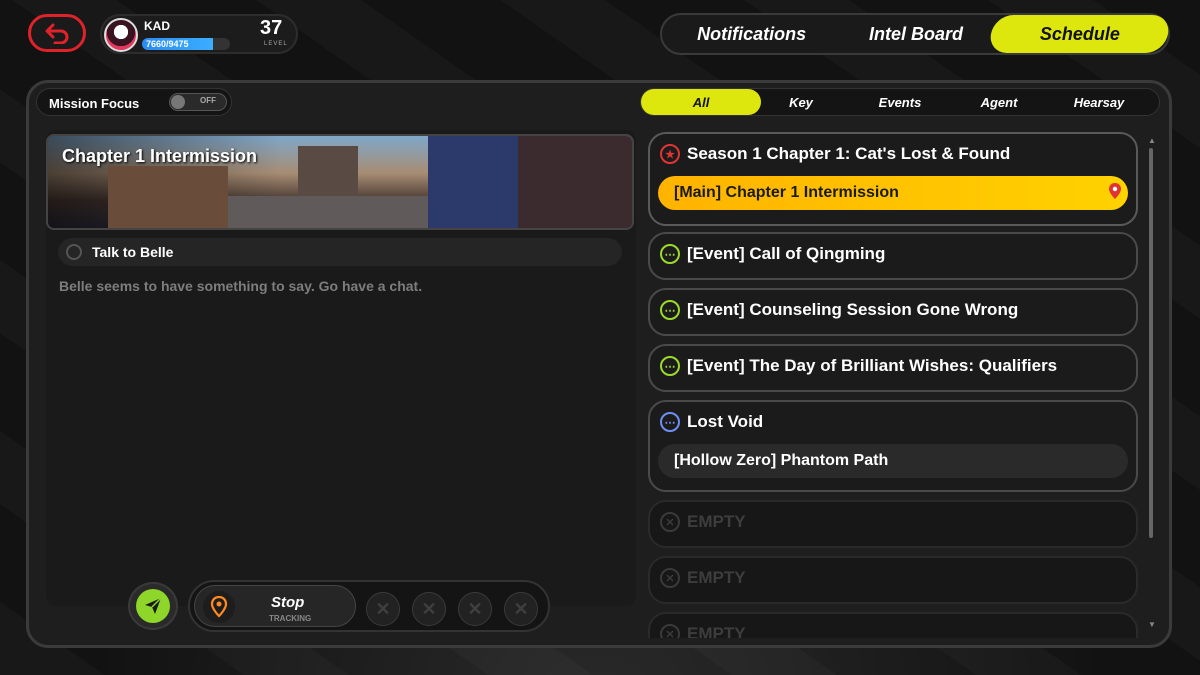 This screenshot has width=1200, height=675. I want to click on tab-notifications: Notifications, so click(751, 34).